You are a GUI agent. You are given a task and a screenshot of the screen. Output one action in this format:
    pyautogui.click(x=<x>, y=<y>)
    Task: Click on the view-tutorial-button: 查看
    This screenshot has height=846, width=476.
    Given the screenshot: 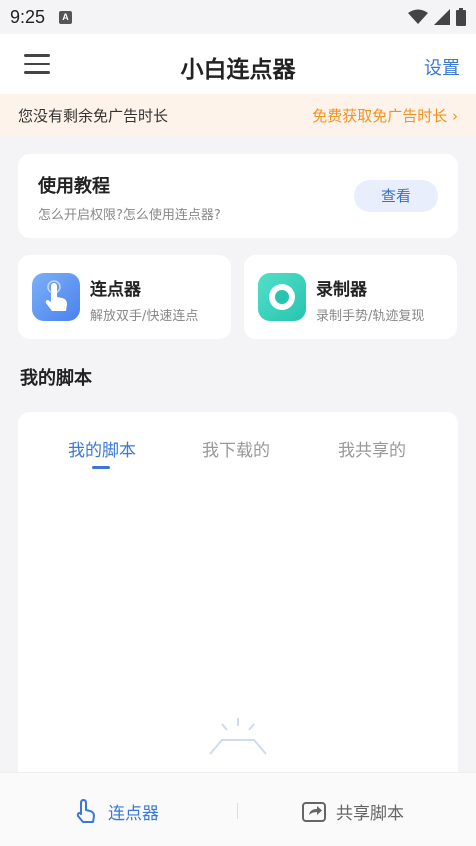 What is the action you would take?
    pyautogui.click(x=396, y=196)
    